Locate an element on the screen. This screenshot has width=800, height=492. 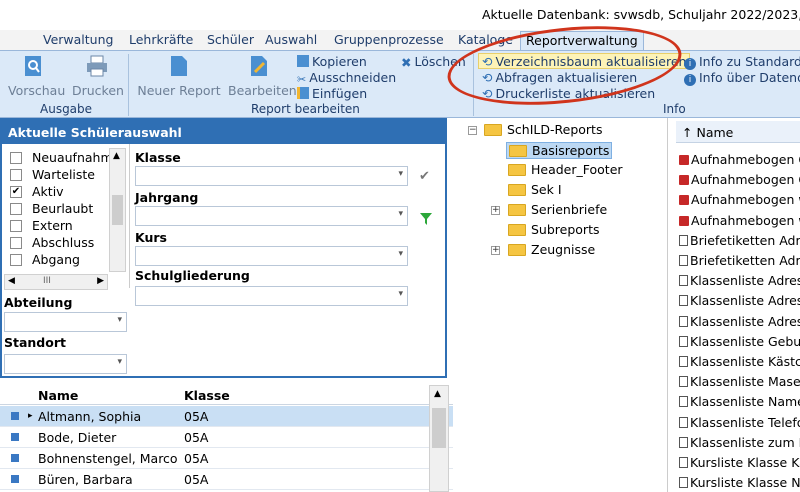
schulgliederung-select: ▾ is located at coordinates (271, 296).